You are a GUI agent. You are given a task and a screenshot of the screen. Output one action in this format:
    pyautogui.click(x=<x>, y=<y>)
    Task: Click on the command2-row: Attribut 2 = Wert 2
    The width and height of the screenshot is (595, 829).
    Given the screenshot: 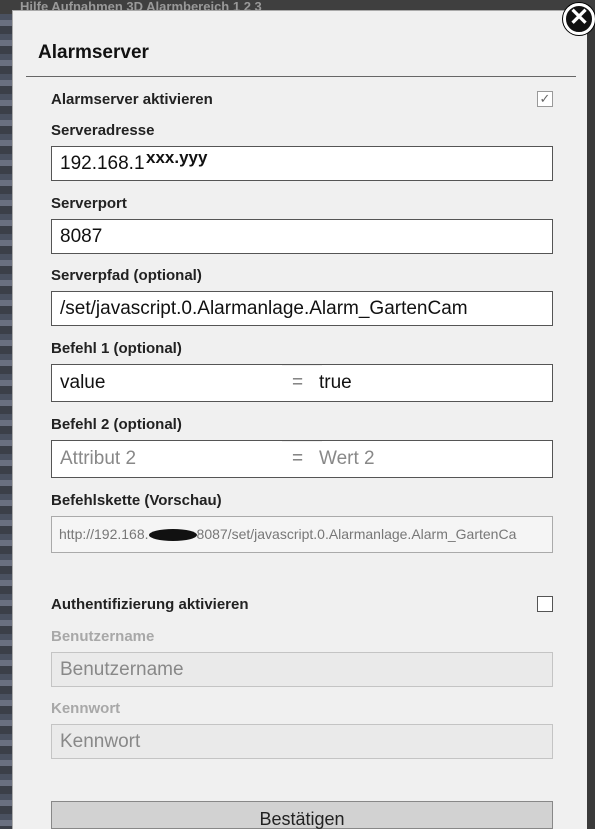 What is the action you would take?
    pyautogui.click(x=302, y=459)
    